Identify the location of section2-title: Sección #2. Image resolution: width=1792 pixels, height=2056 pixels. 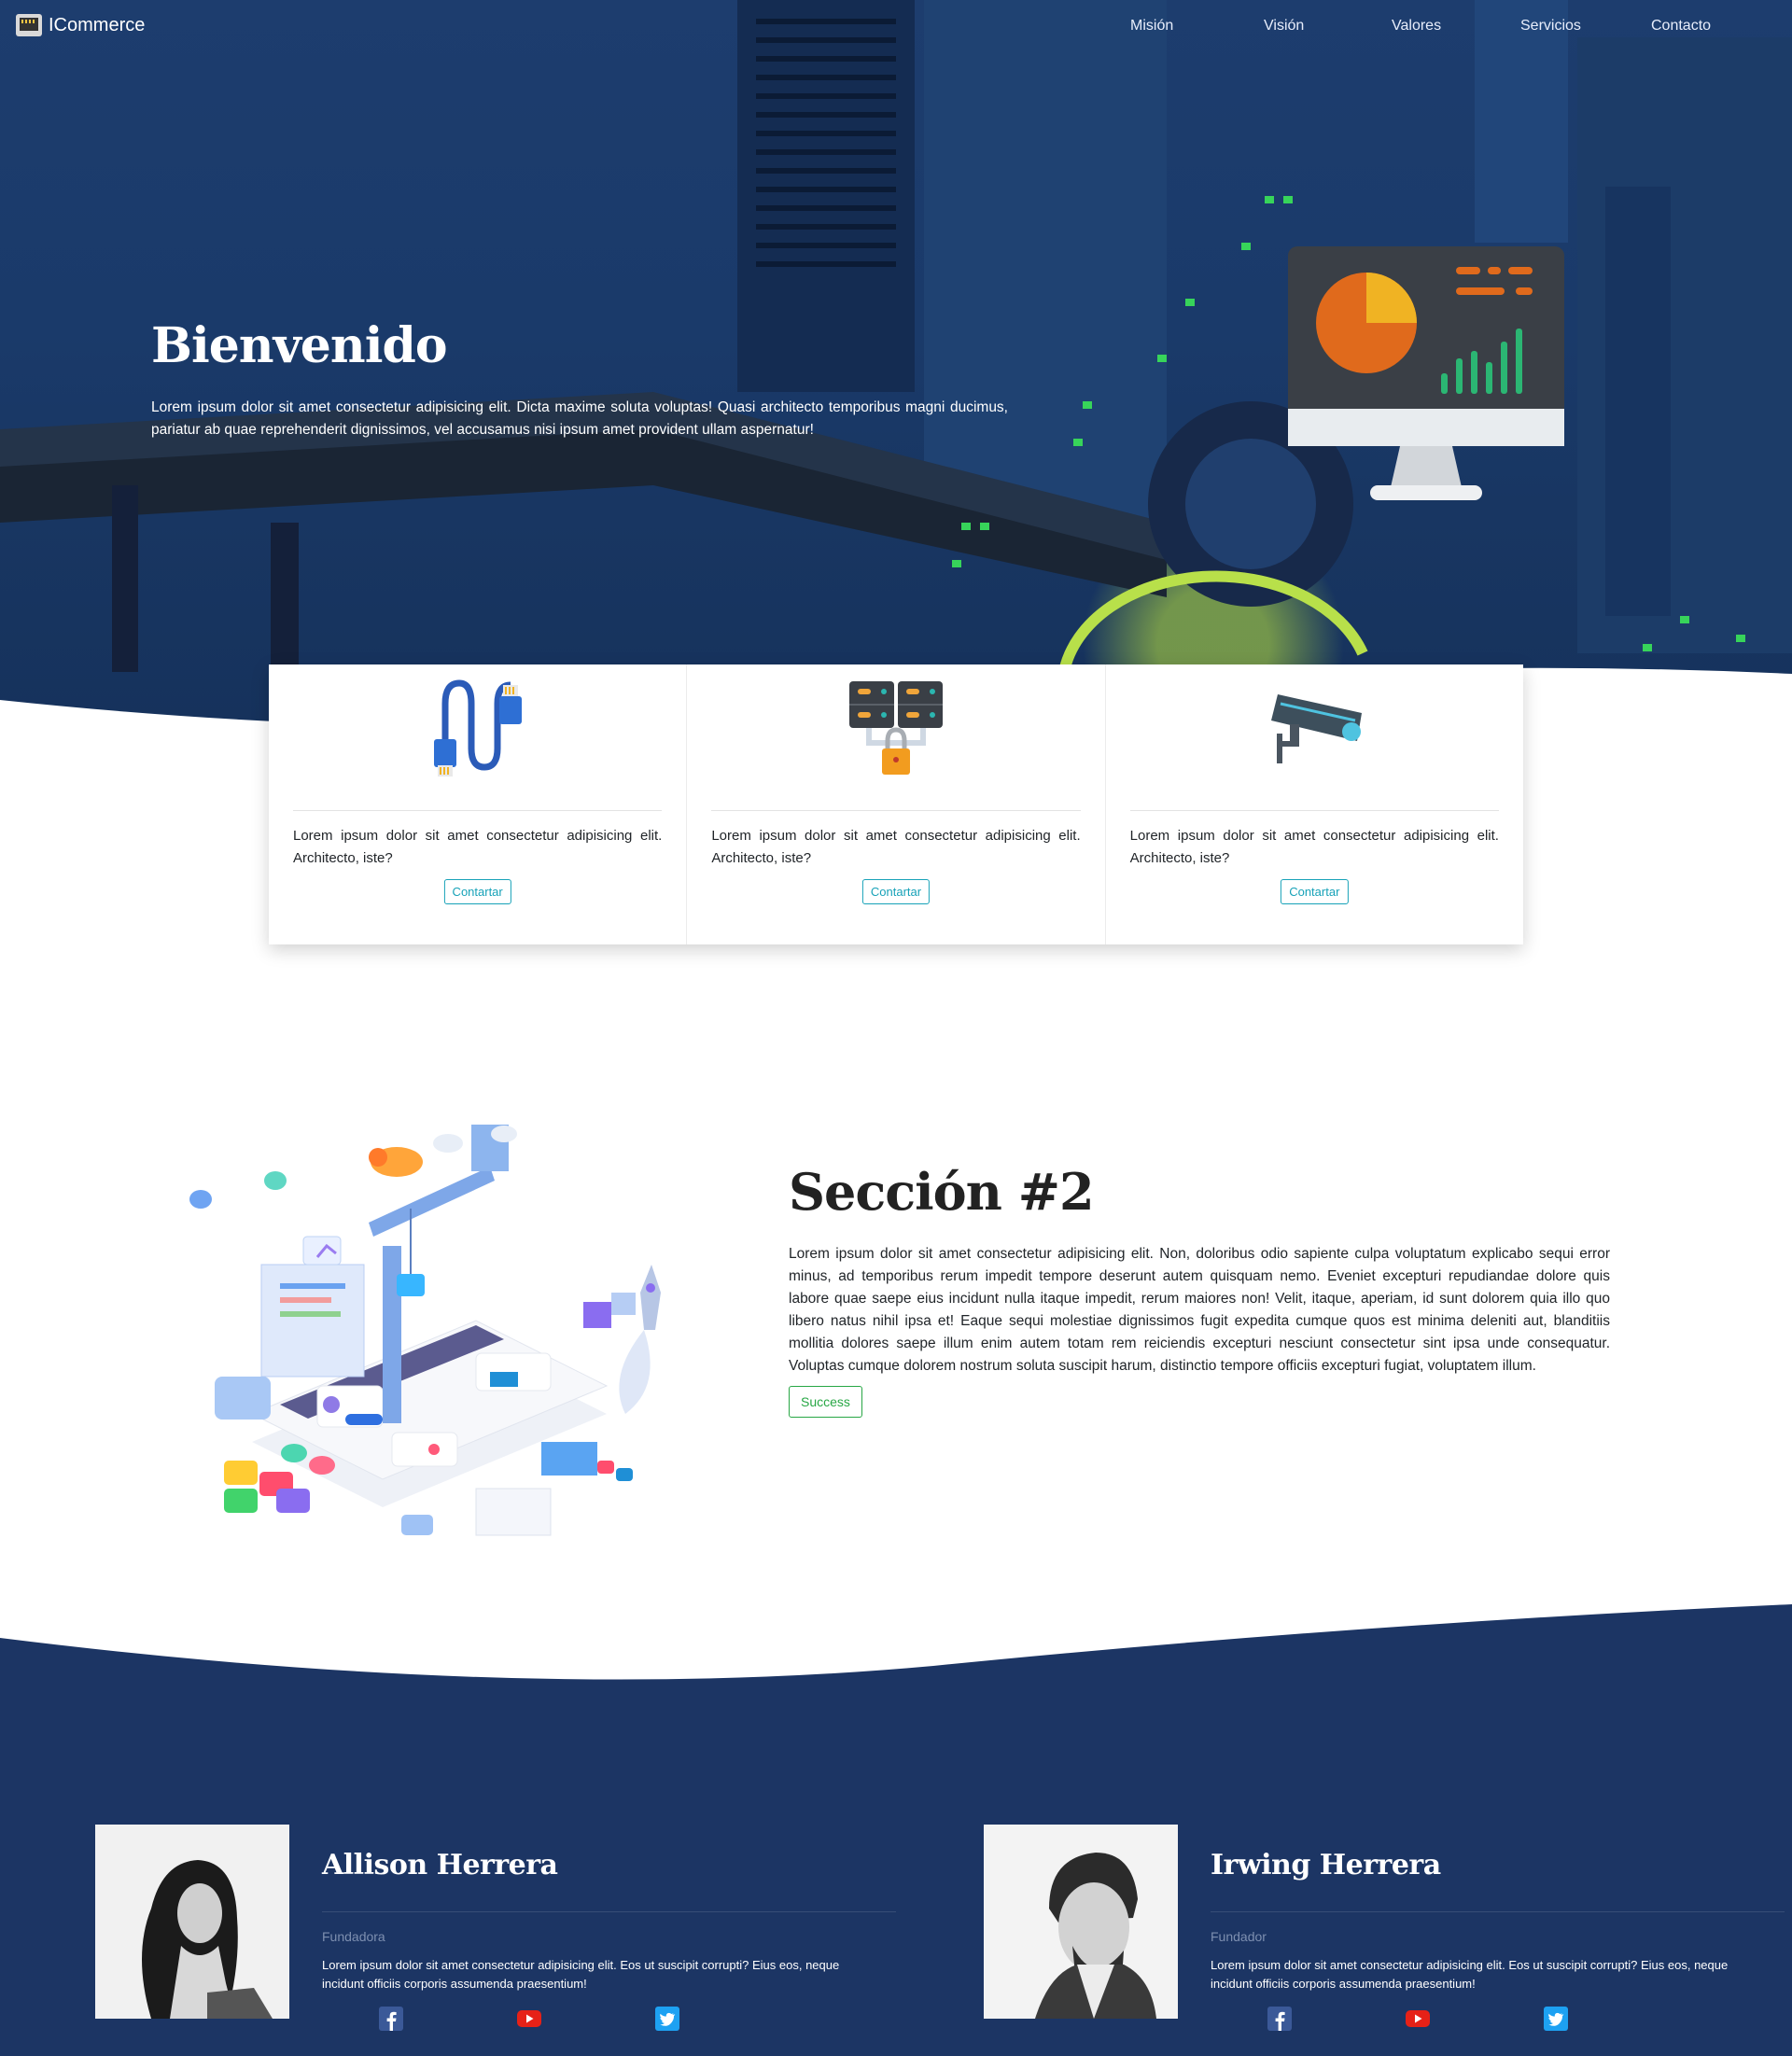
(942, 1192).